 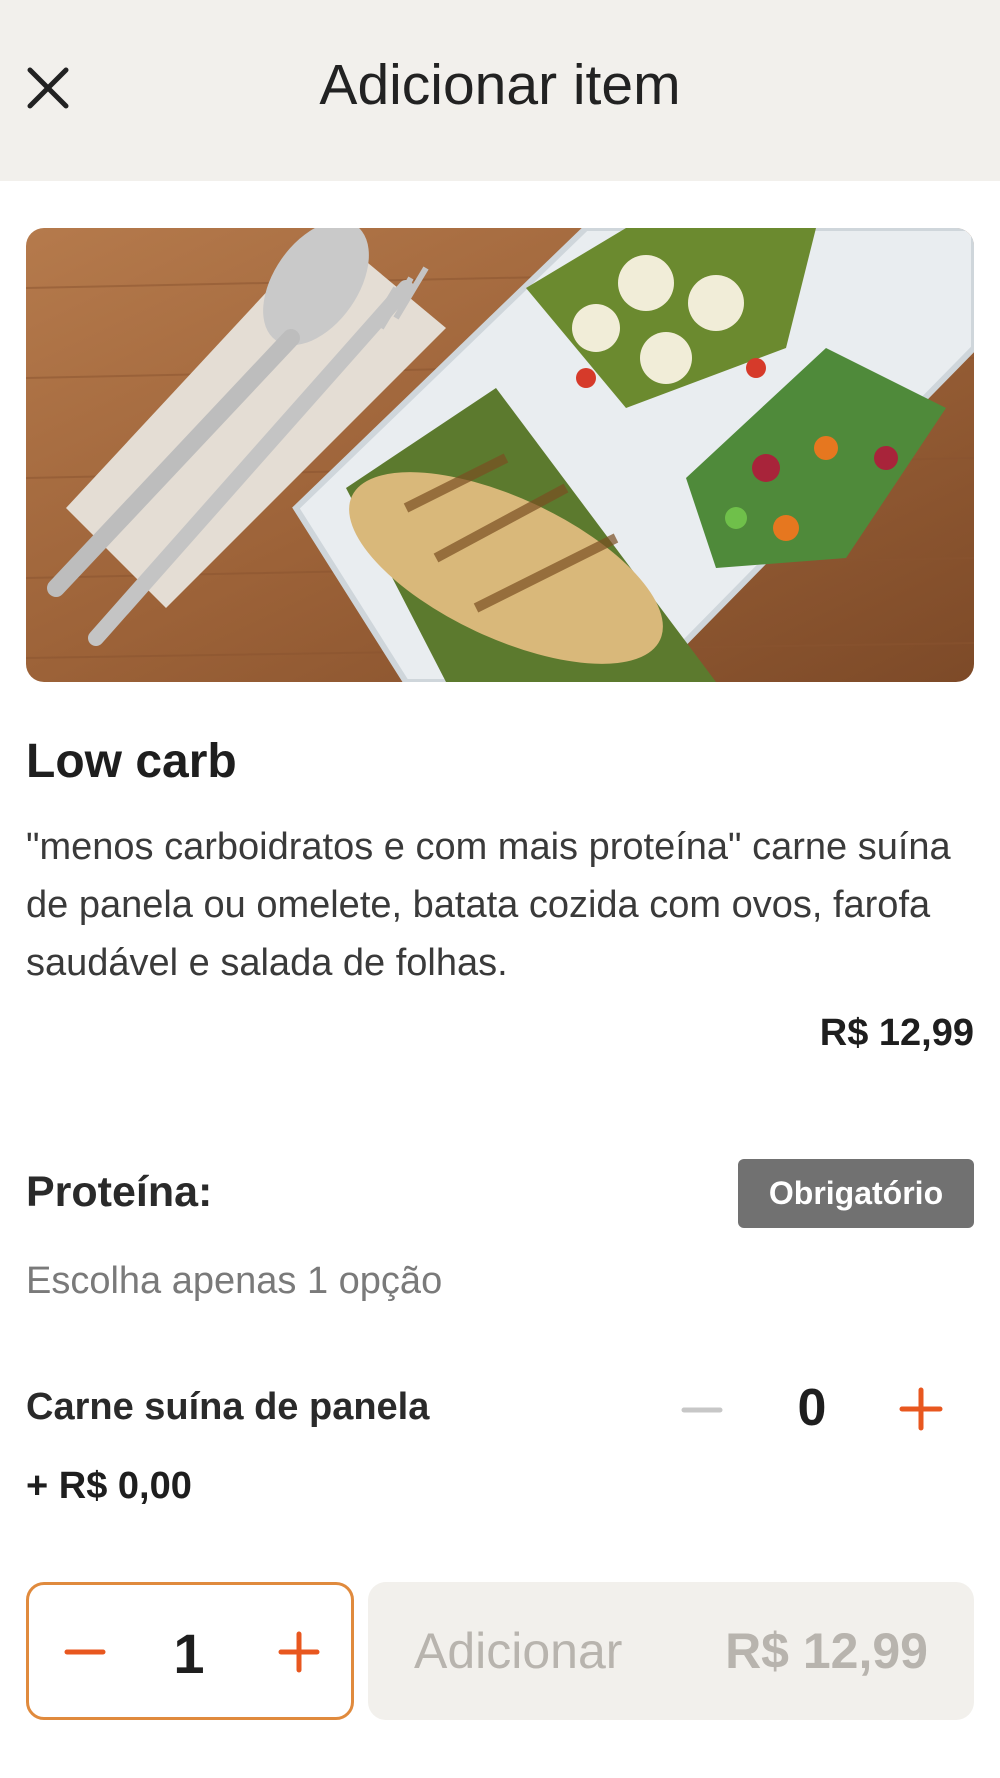 What do you see at coordinates (131, 761) in the screenshot?
I see `item-name: Low carb` at bounding box center [131, 761].